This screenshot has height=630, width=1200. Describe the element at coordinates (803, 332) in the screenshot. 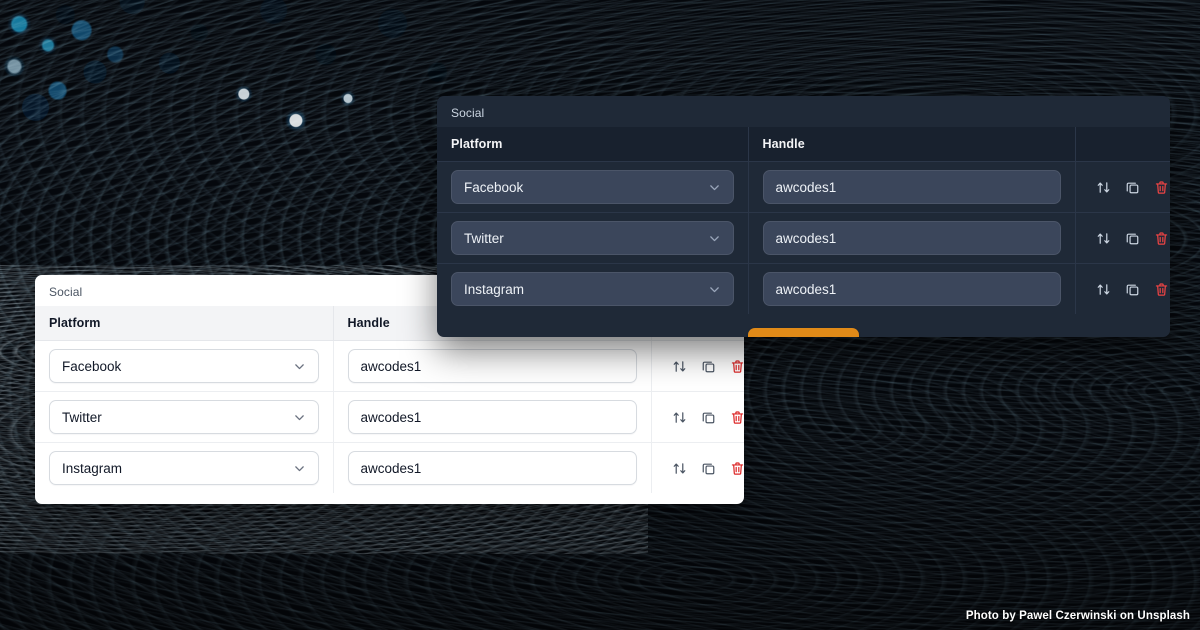

I see `add-to-social-button: Add to social` at that location.